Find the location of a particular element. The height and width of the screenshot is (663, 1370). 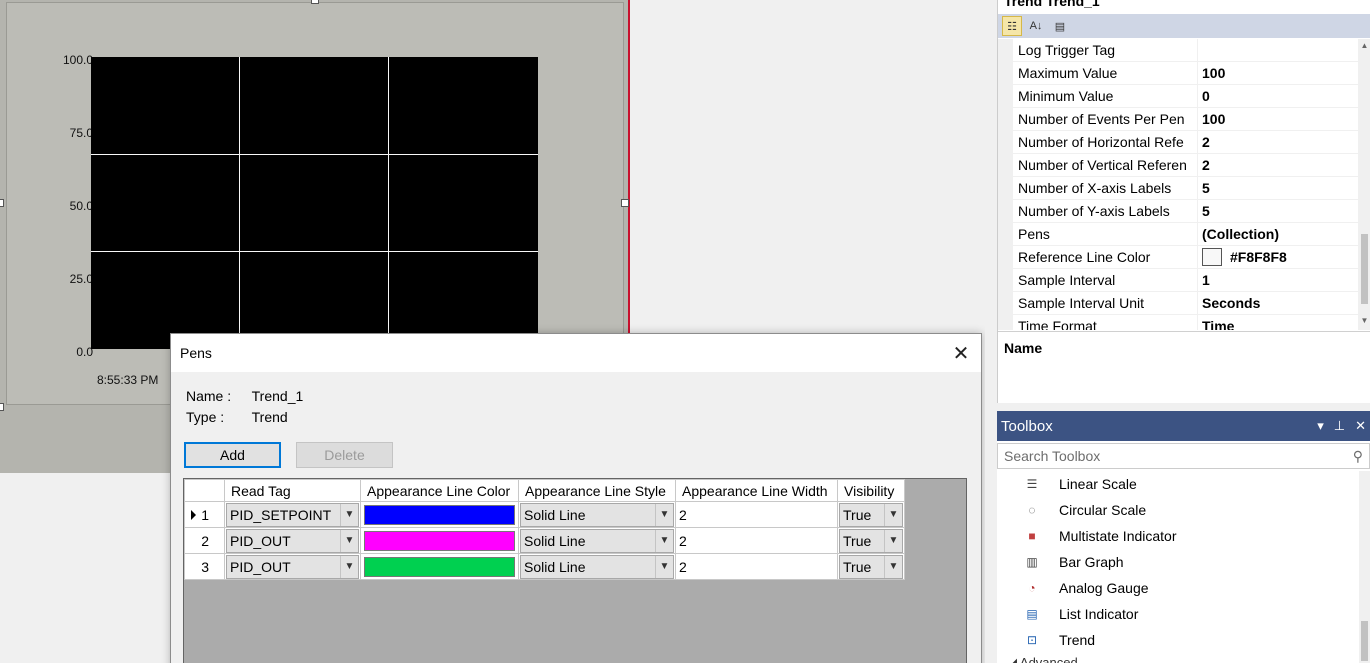

property-pages-icon: ▤ is located at coordinates (1060, 26).